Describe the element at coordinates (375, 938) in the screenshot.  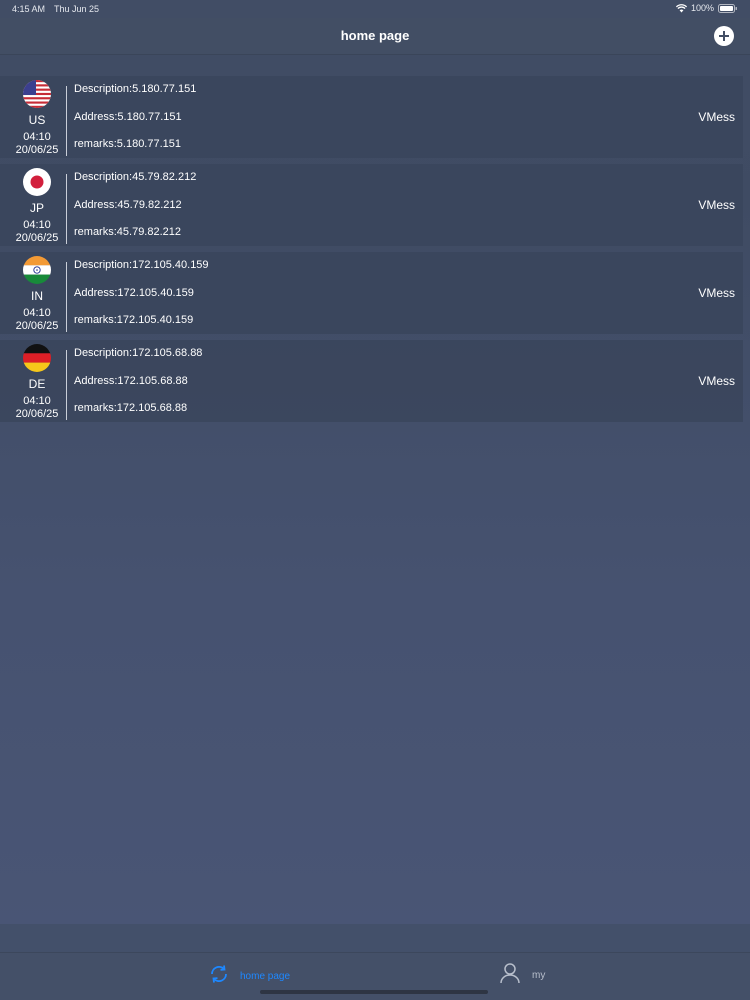
I see `bottom-strip` at that location.